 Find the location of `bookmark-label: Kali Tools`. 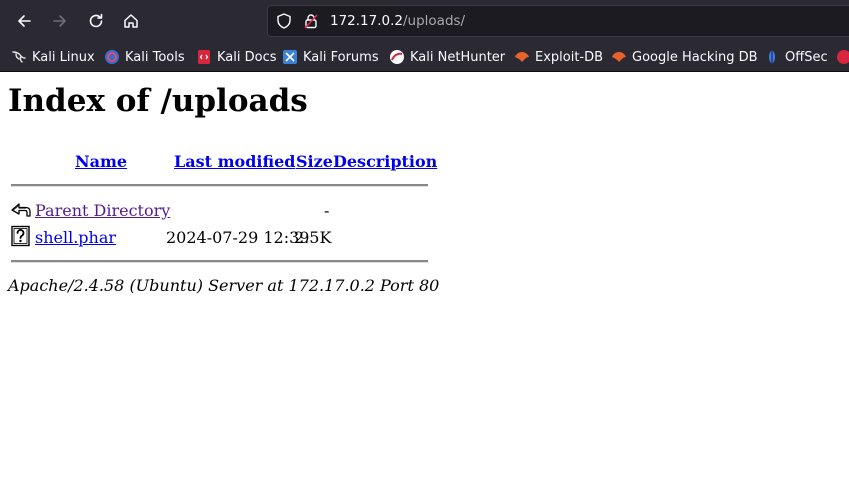

bookmark-label: Kali Tools is located at coordinates (155, 57).